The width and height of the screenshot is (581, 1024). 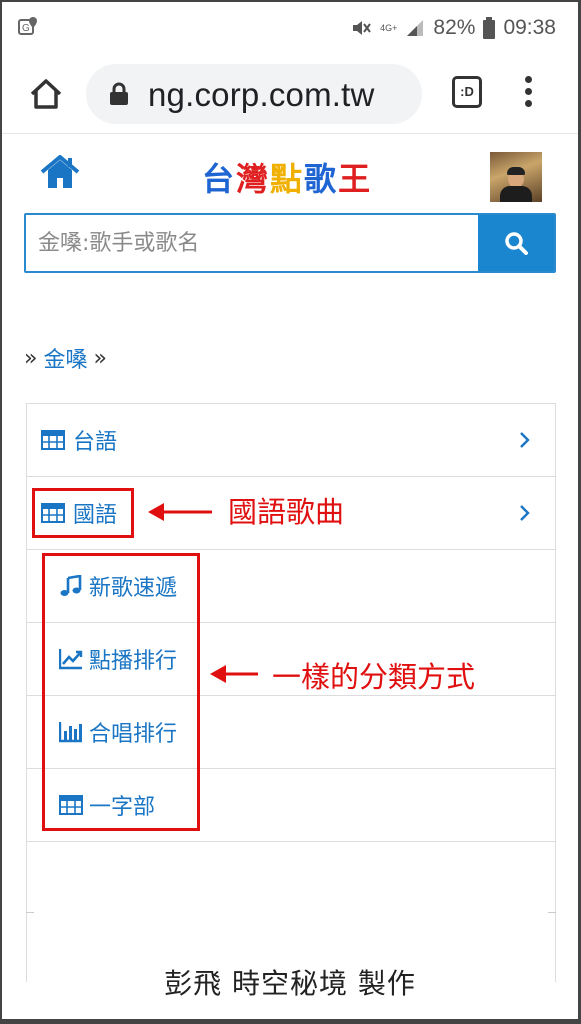 What do you see at coordinates (374, 677) in the screenshot?
I see `annotation-same-categories: 一樣的分類方式` at bounding box center [374, 677].